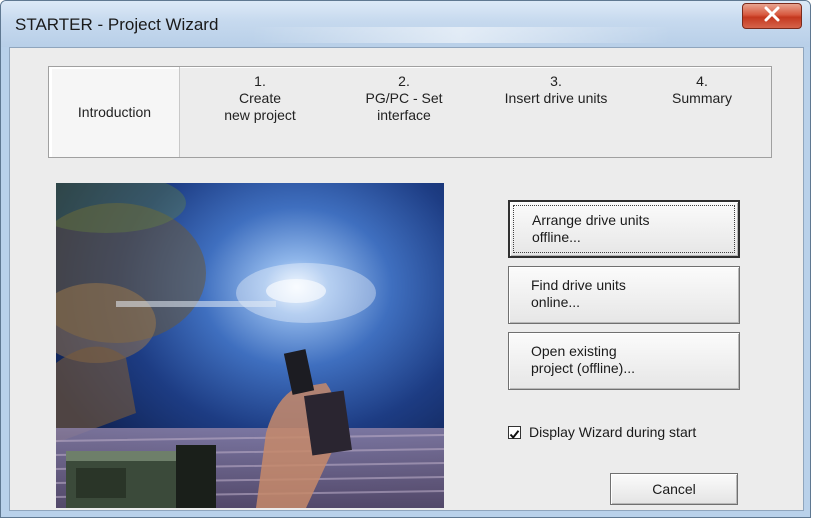  I want to click on step-summary: 4. Summary, so click(702, 112).